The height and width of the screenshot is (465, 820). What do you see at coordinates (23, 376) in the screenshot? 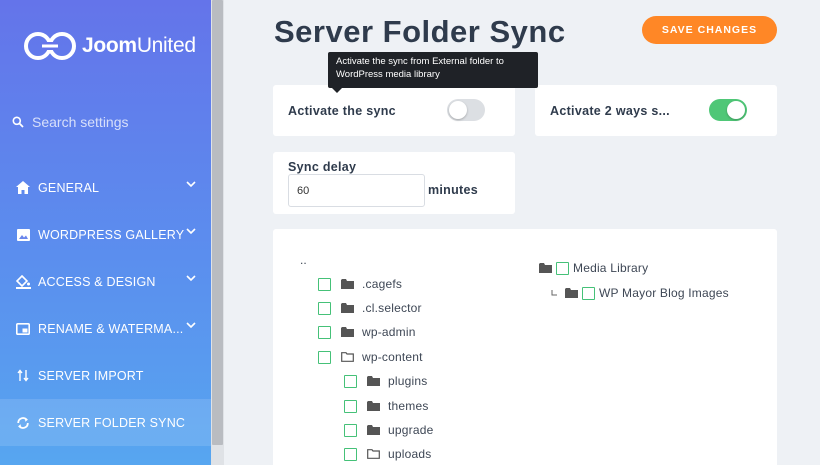
I see `import-arrows-icon` at bounding box center [23, 376].